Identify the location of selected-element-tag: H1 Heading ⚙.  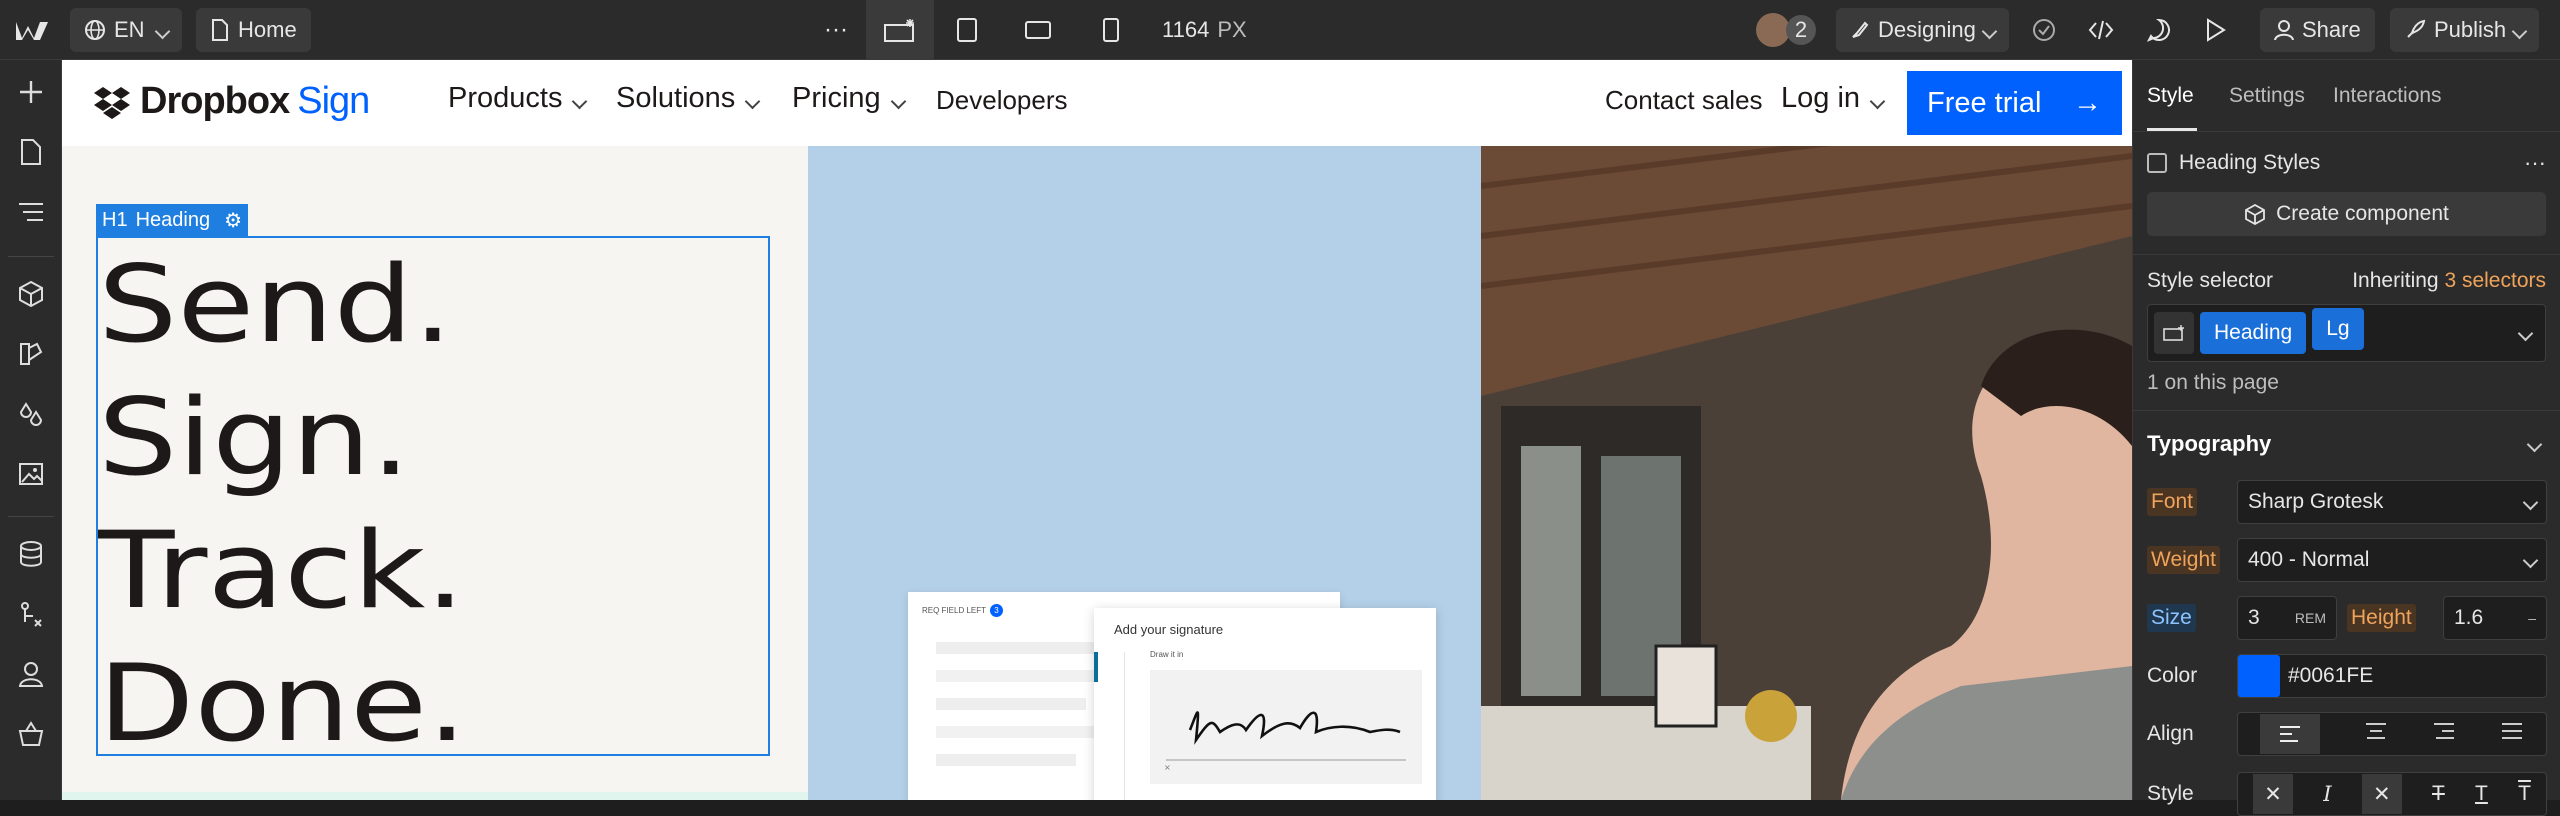
(172, 220).